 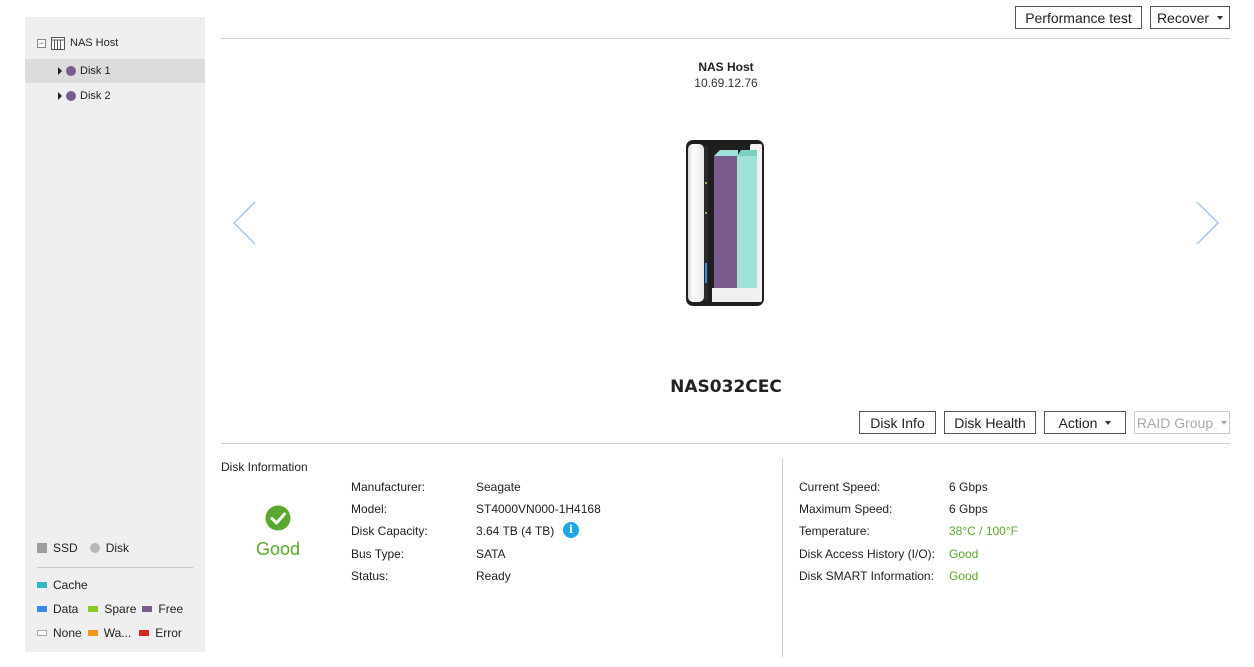 What do you see at coordinates (834, 531) in the screenshot?
I see `temperature-label: Temperature:` at bounding box center [834, 531].